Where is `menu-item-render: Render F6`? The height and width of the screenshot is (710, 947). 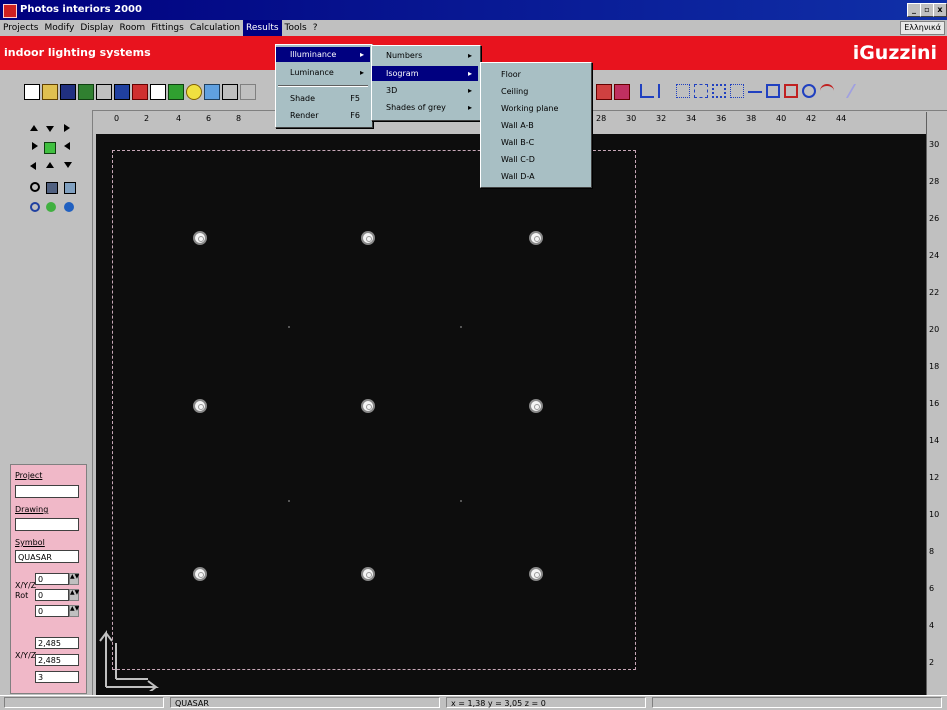 menu-item-render: Render F6 is located at coordinates (323, 115).